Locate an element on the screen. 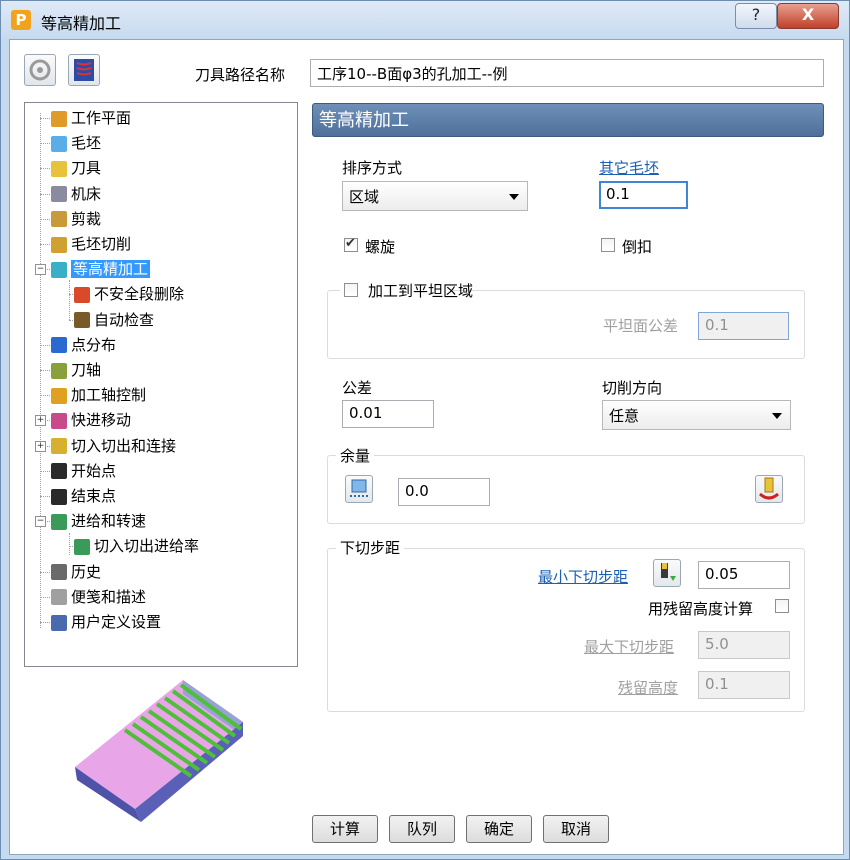 This screenshot has height=860, width=850. thickness-component-button is located at coordinates (359, 489).